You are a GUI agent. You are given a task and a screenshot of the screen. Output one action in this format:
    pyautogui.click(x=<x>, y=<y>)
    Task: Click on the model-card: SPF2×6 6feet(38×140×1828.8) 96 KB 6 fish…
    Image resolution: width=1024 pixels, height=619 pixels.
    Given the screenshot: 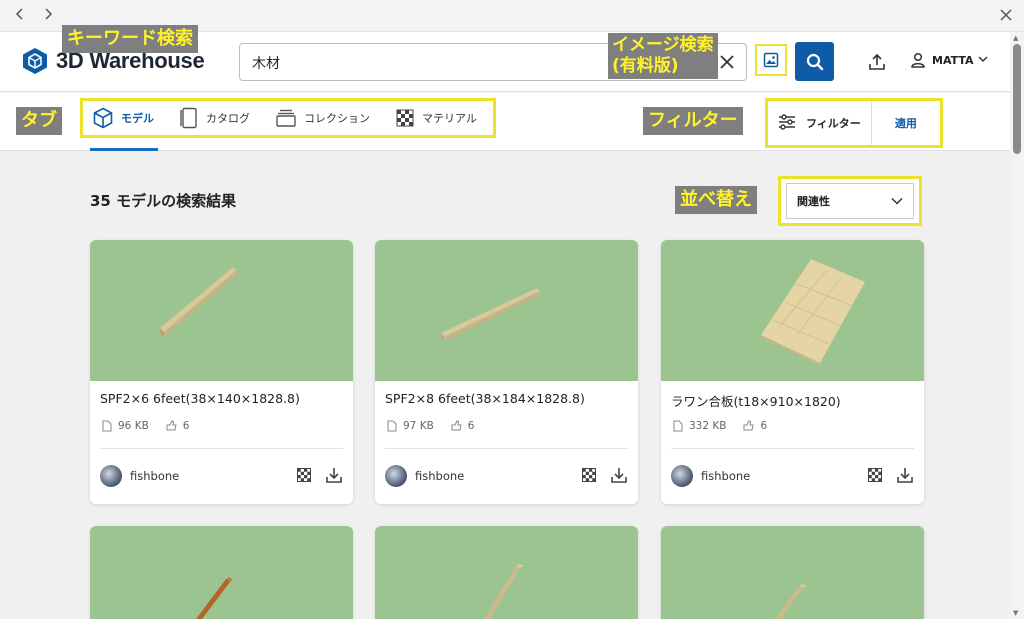 What is the action you would take?
    pyautogui.click(x=221, y=372)
    